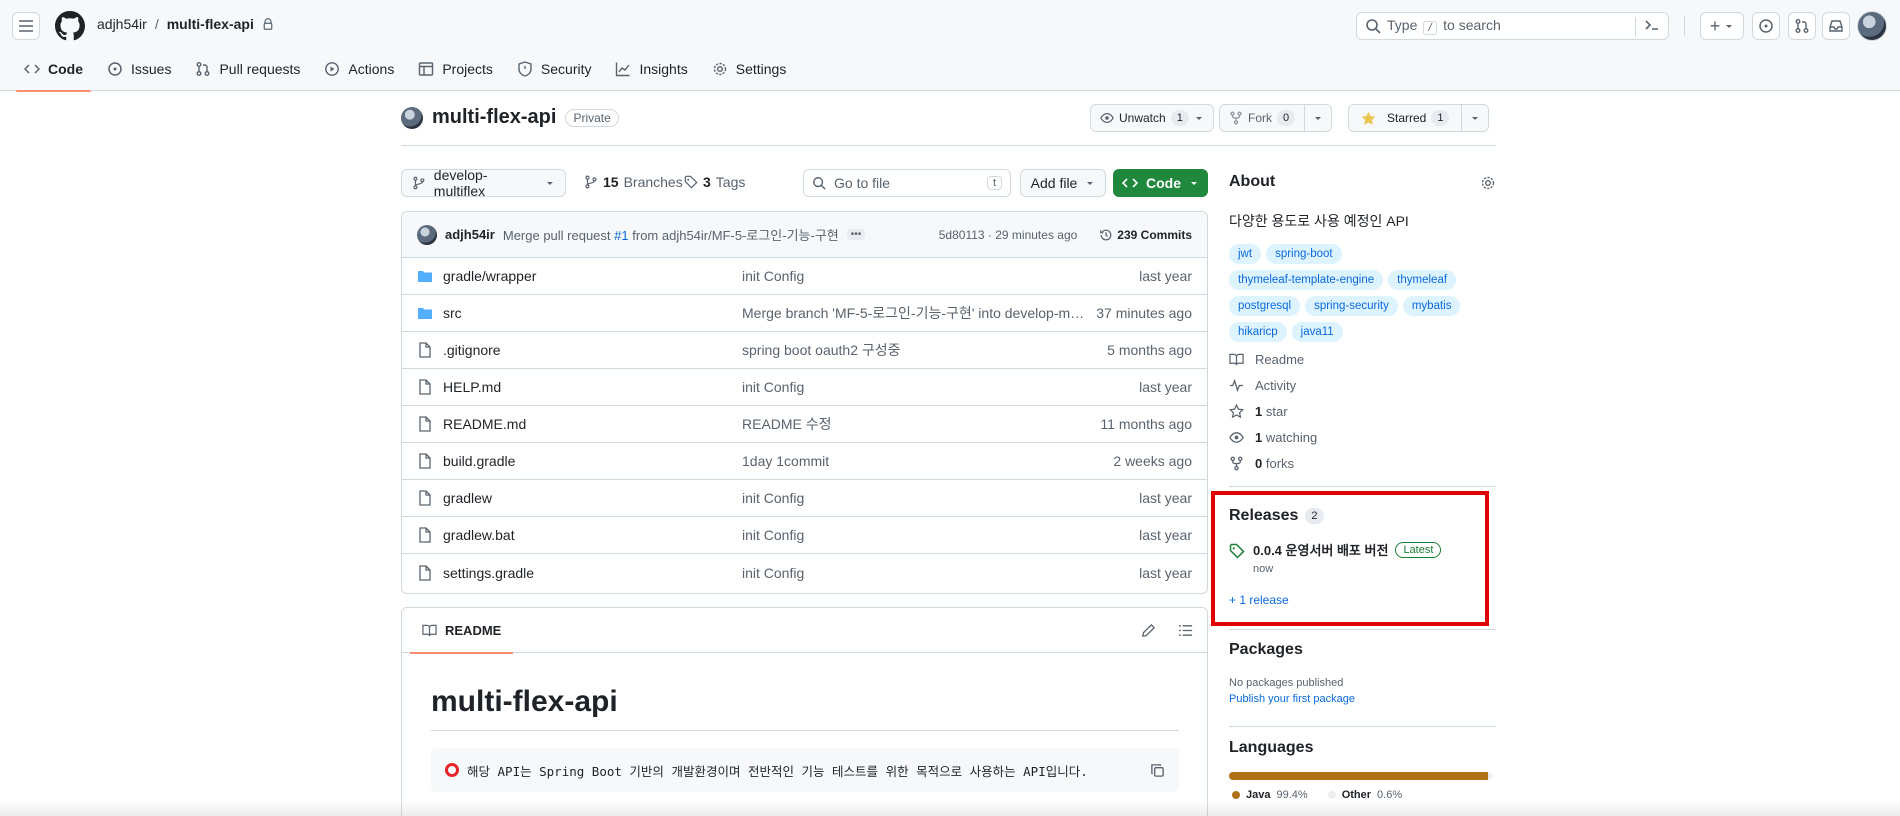 The image size is (1900, 816). I want to click on branches-link: 15 Branches, so click(633, 182).